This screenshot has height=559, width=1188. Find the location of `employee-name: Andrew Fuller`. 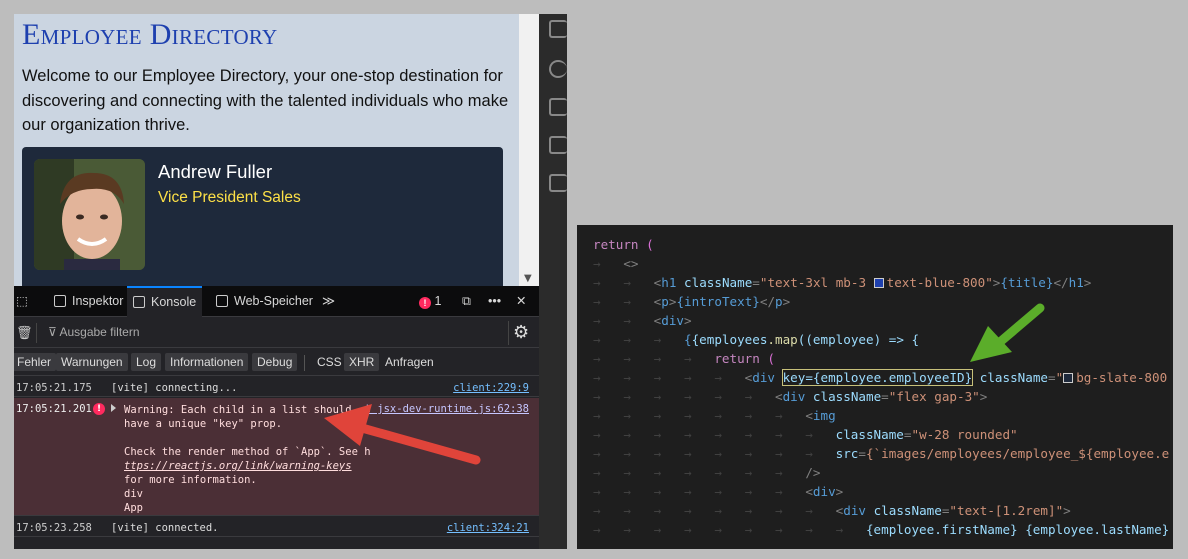

employee-name: Andrew Fuller is located at coordinates (215, 171).